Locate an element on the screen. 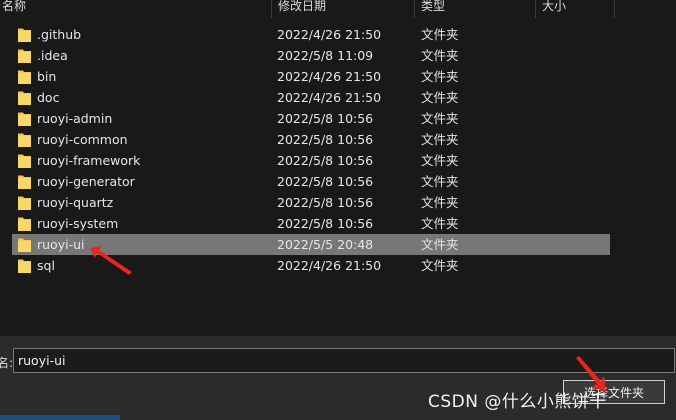  taskbar-strip is located at coordinates (60, 417).